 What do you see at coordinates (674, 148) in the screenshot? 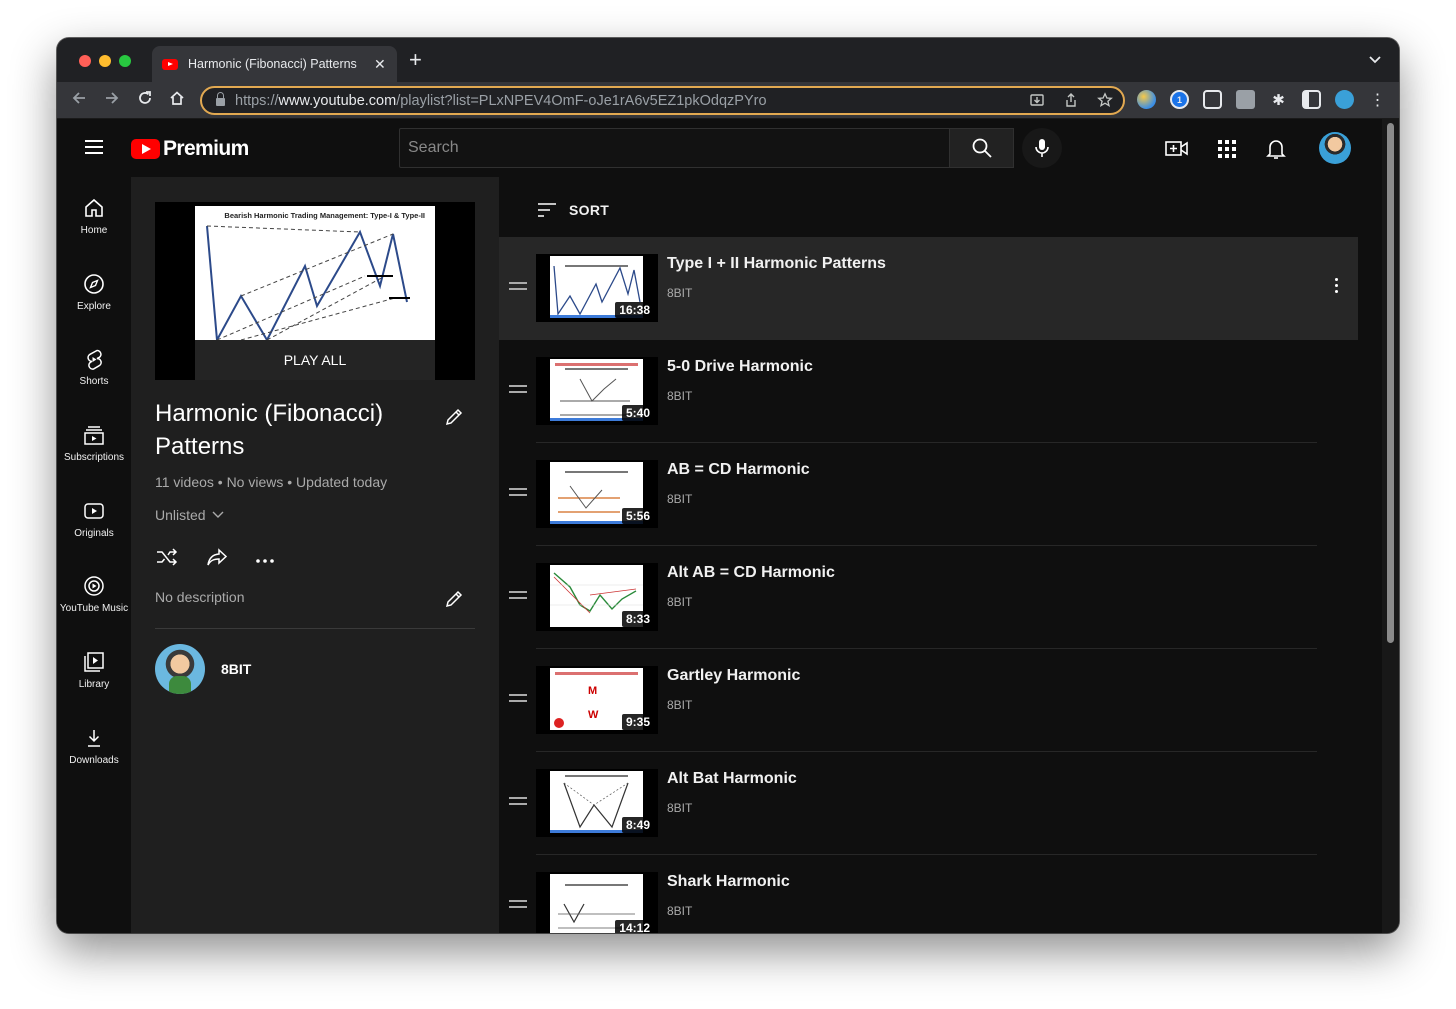
I see `search-input: Search` at bounding box center [674, 148].